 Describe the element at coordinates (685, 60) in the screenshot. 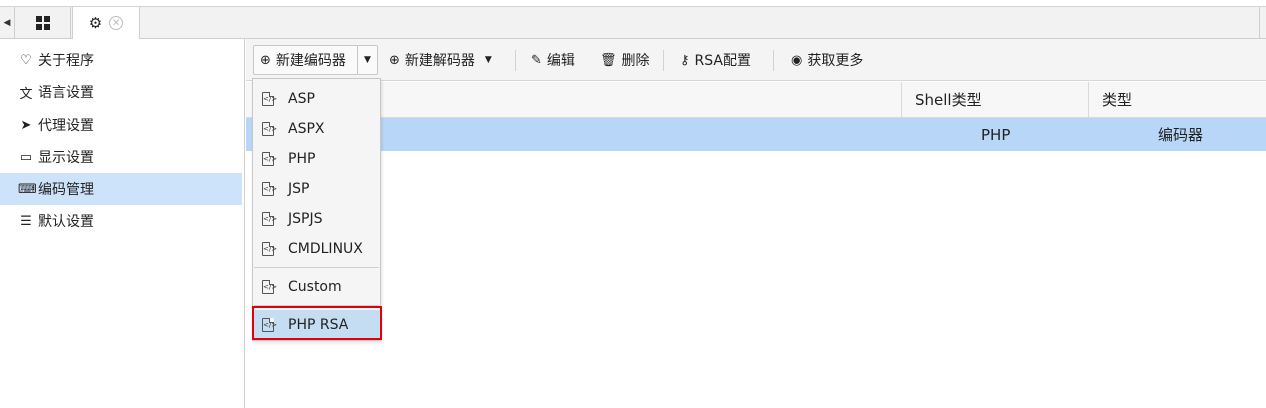

I see `key-icon: ⚷` at that location.